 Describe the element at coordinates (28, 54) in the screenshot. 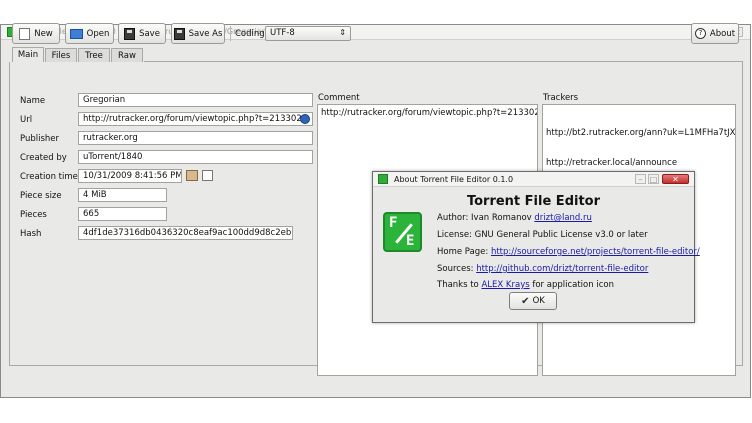

I see `tab-main: Main` at that location.